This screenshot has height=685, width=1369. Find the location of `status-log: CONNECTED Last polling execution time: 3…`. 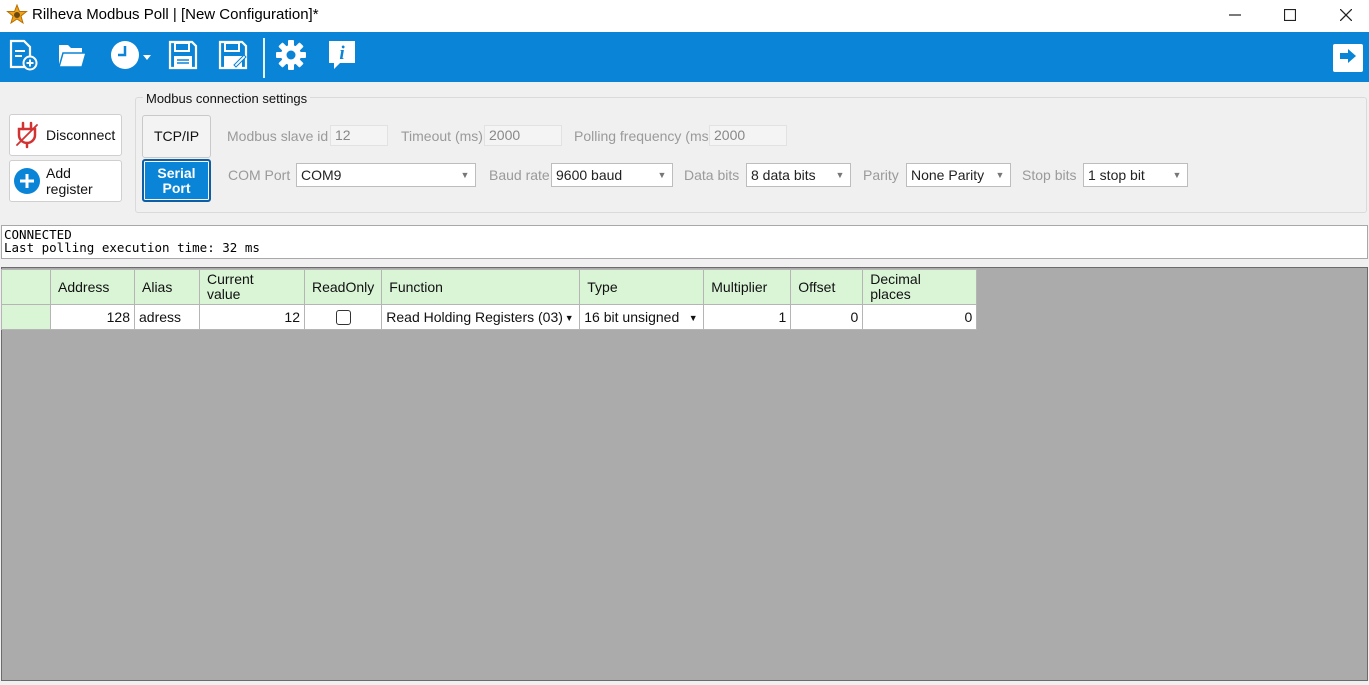

status-log: CONNECTED Last polling execution time: 3… is located at coordinates (684, 242).